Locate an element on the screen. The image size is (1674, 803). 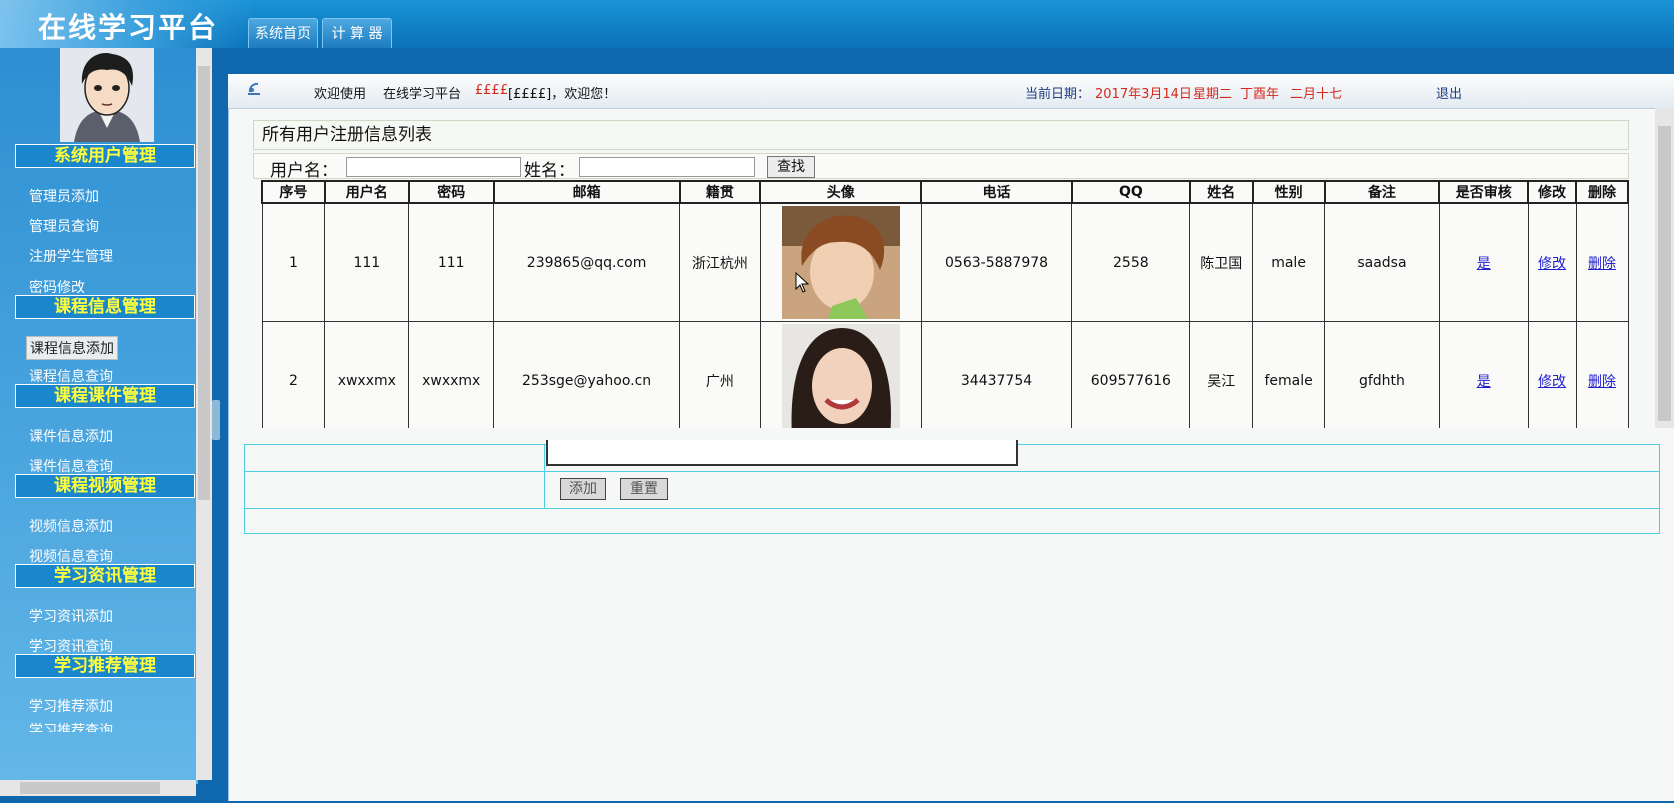
description-textarea is located at coordinates (782, 453).